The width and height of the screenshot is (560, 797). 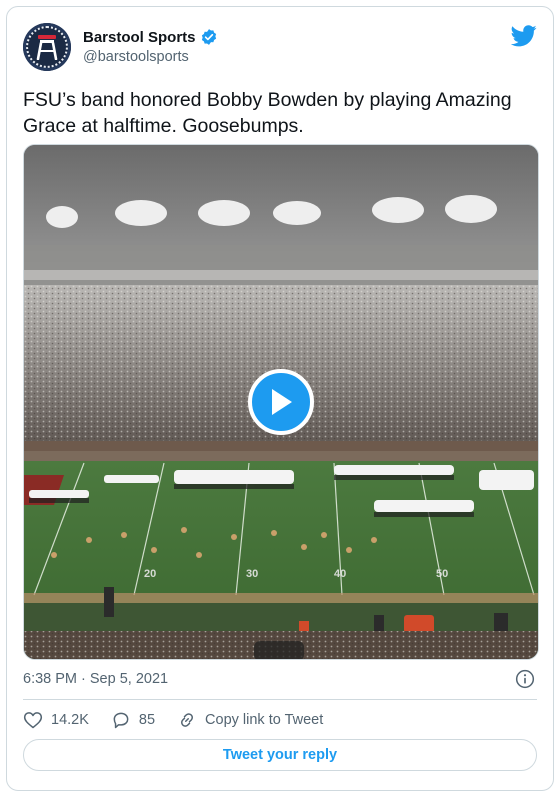 What do you see at coordinates (280, 681) in the screenshot?
I see `timestamp-row: 6:38 PM · Sep 5, 2021` at bounding box center [280, 681].